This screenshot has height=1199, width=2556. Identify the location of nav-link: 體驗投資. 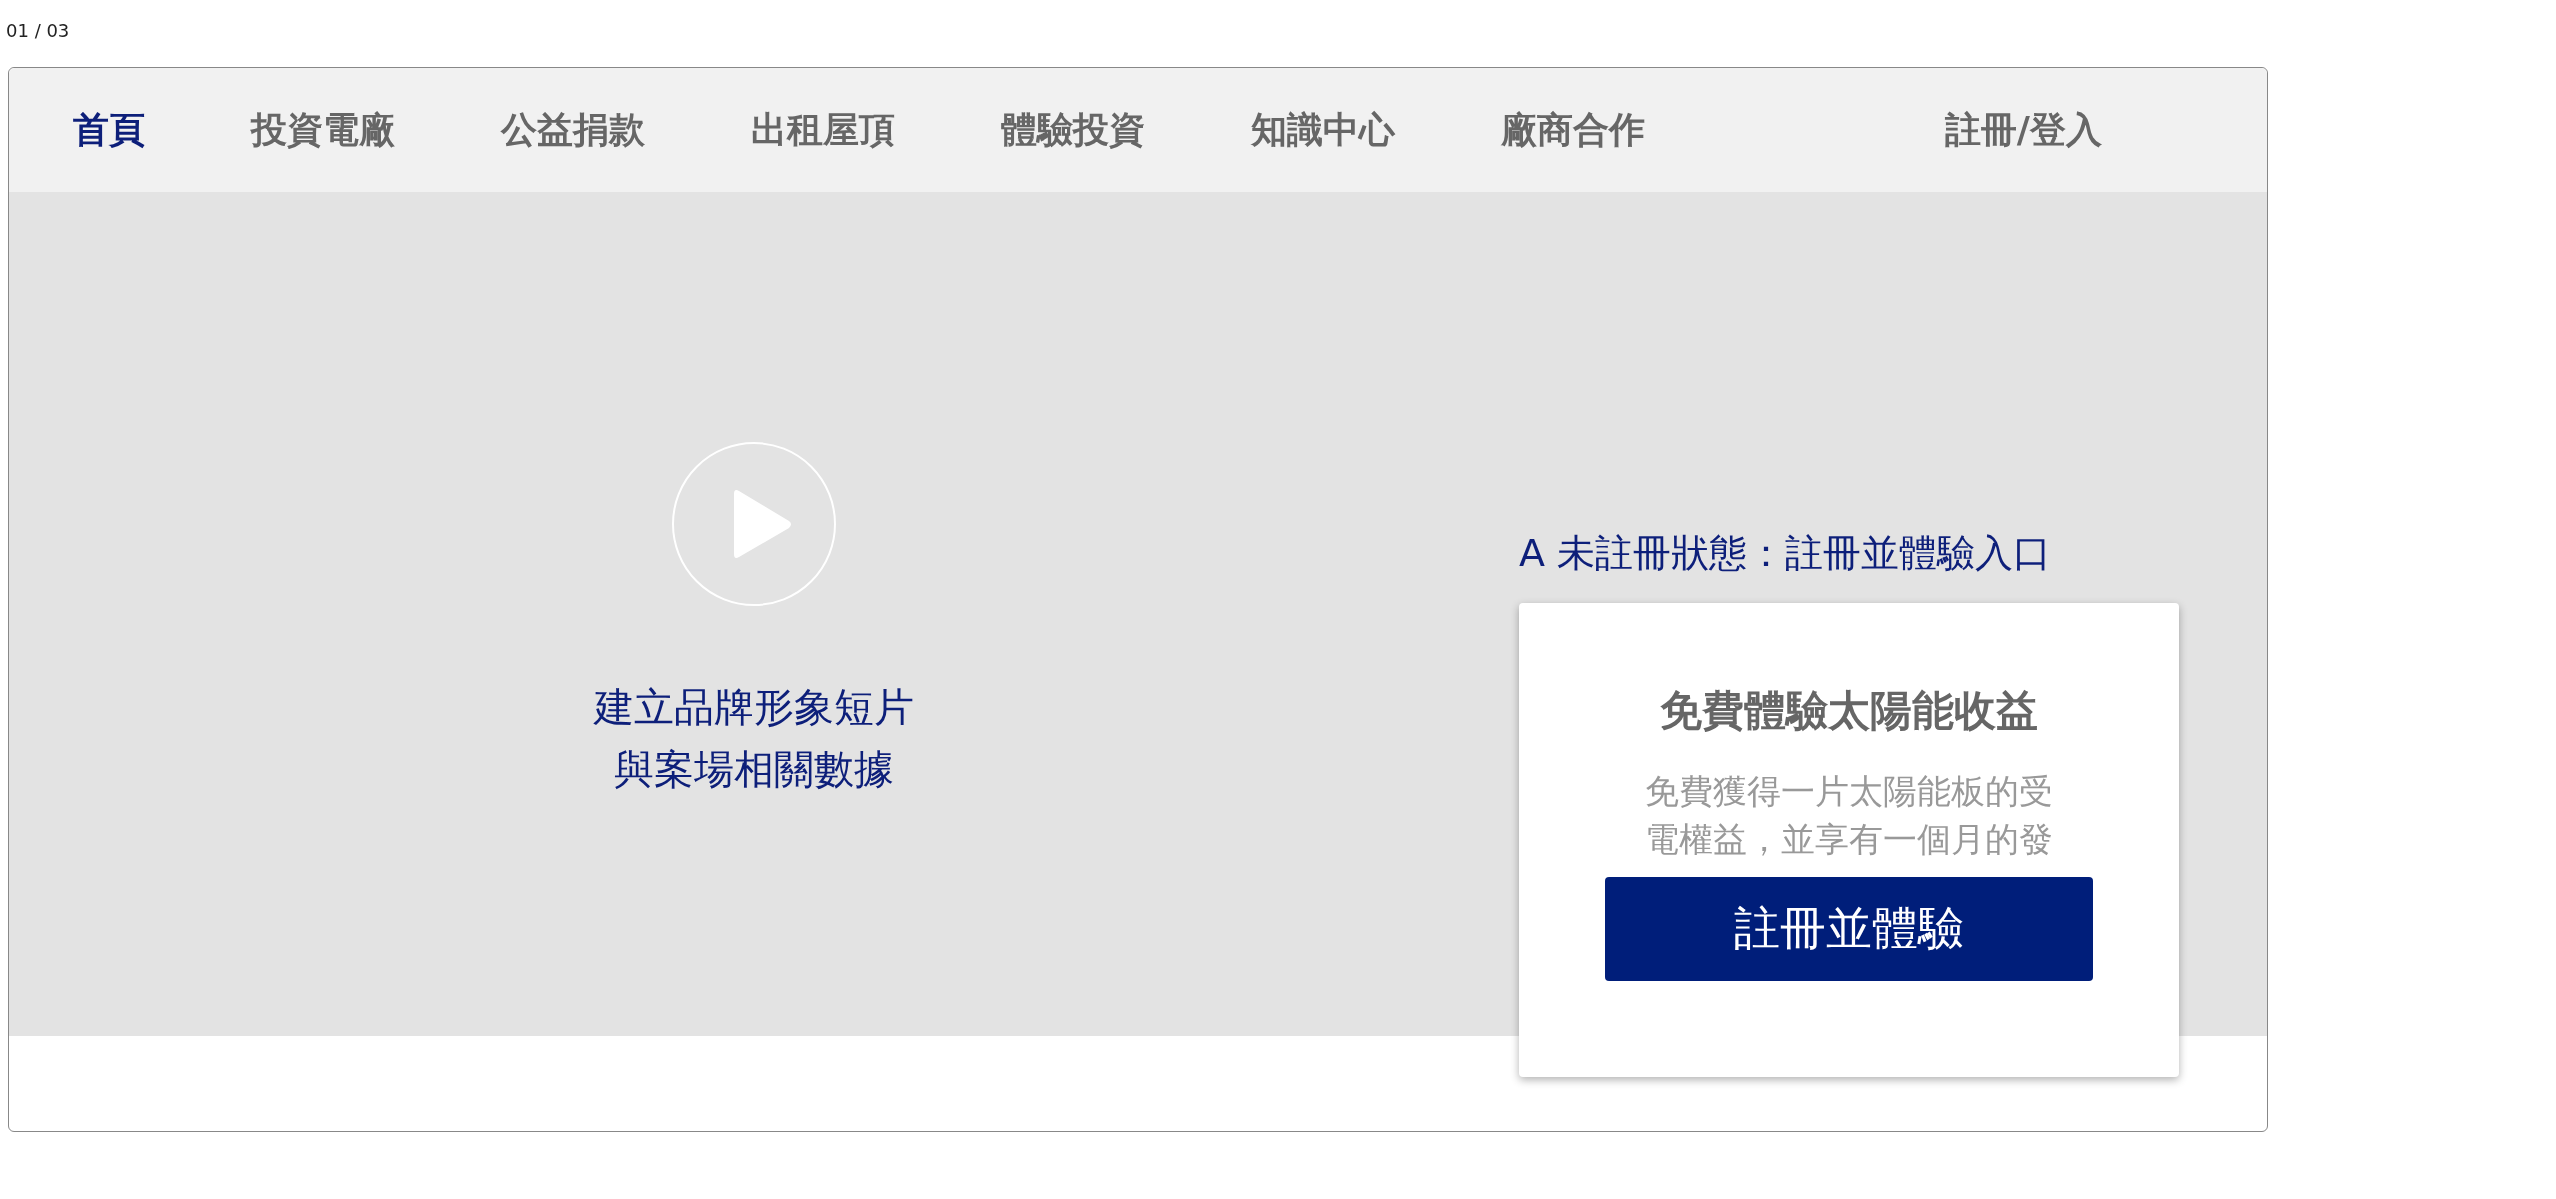
(1073, 130).